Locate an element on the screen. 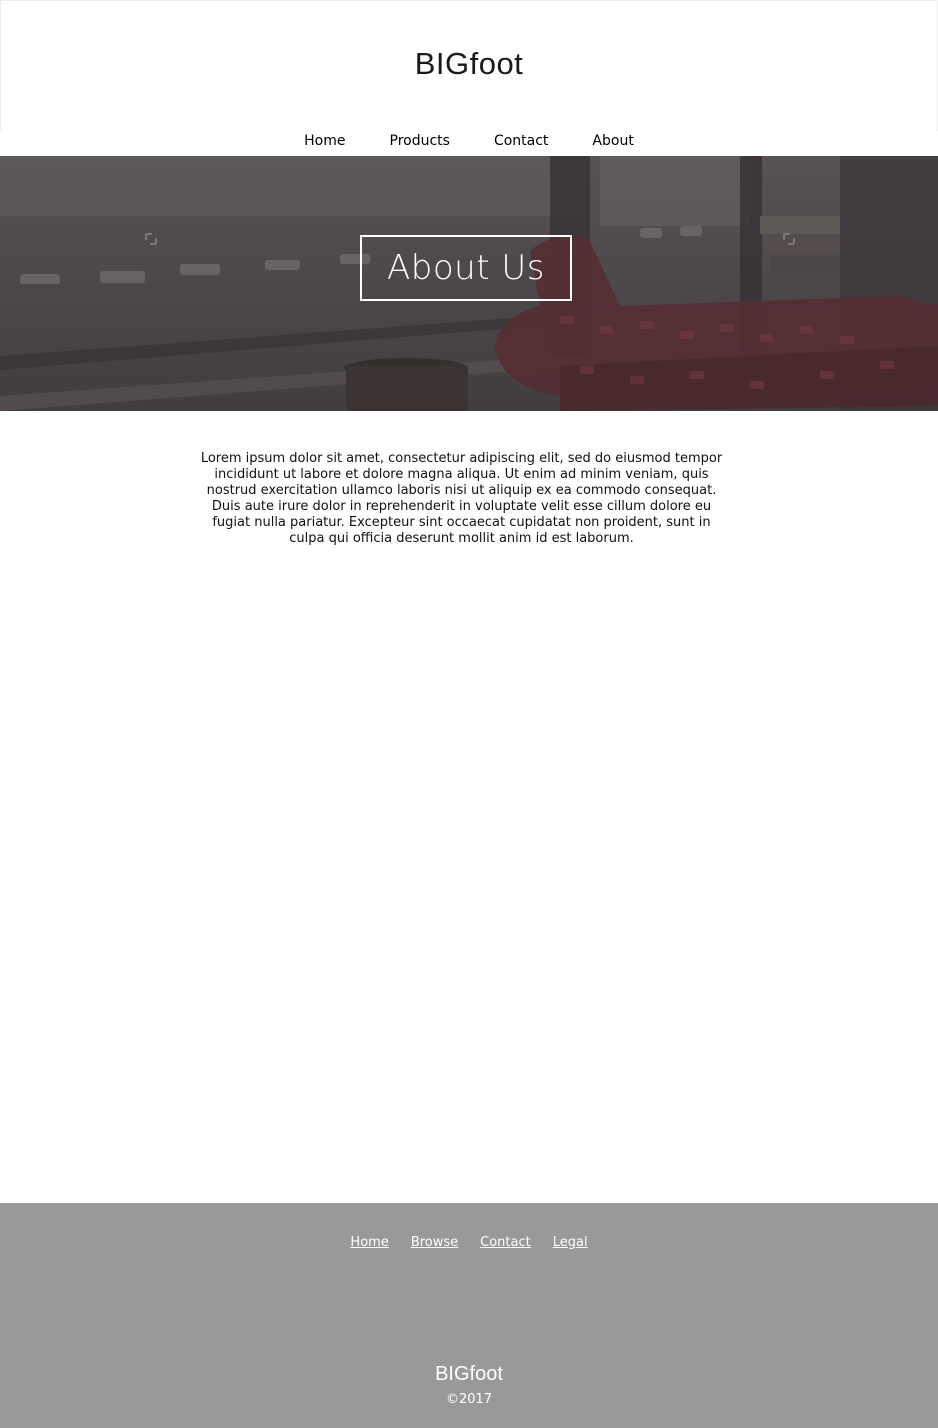  footer-link-legal: Legal is located at coordinates (570, 1242).